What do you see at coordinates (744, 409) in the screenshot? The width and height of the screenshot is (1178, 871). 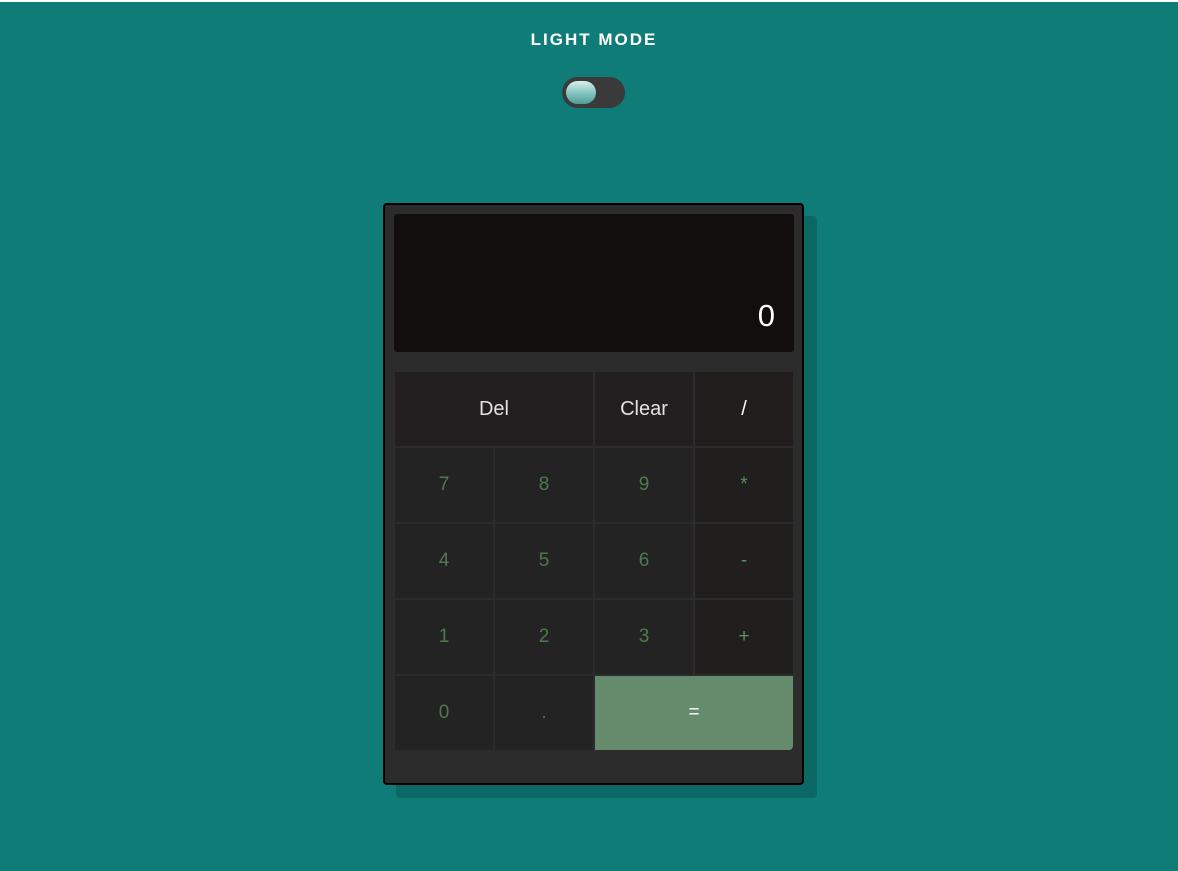 I see `divide-key: /` at bounding box center [744, 409].